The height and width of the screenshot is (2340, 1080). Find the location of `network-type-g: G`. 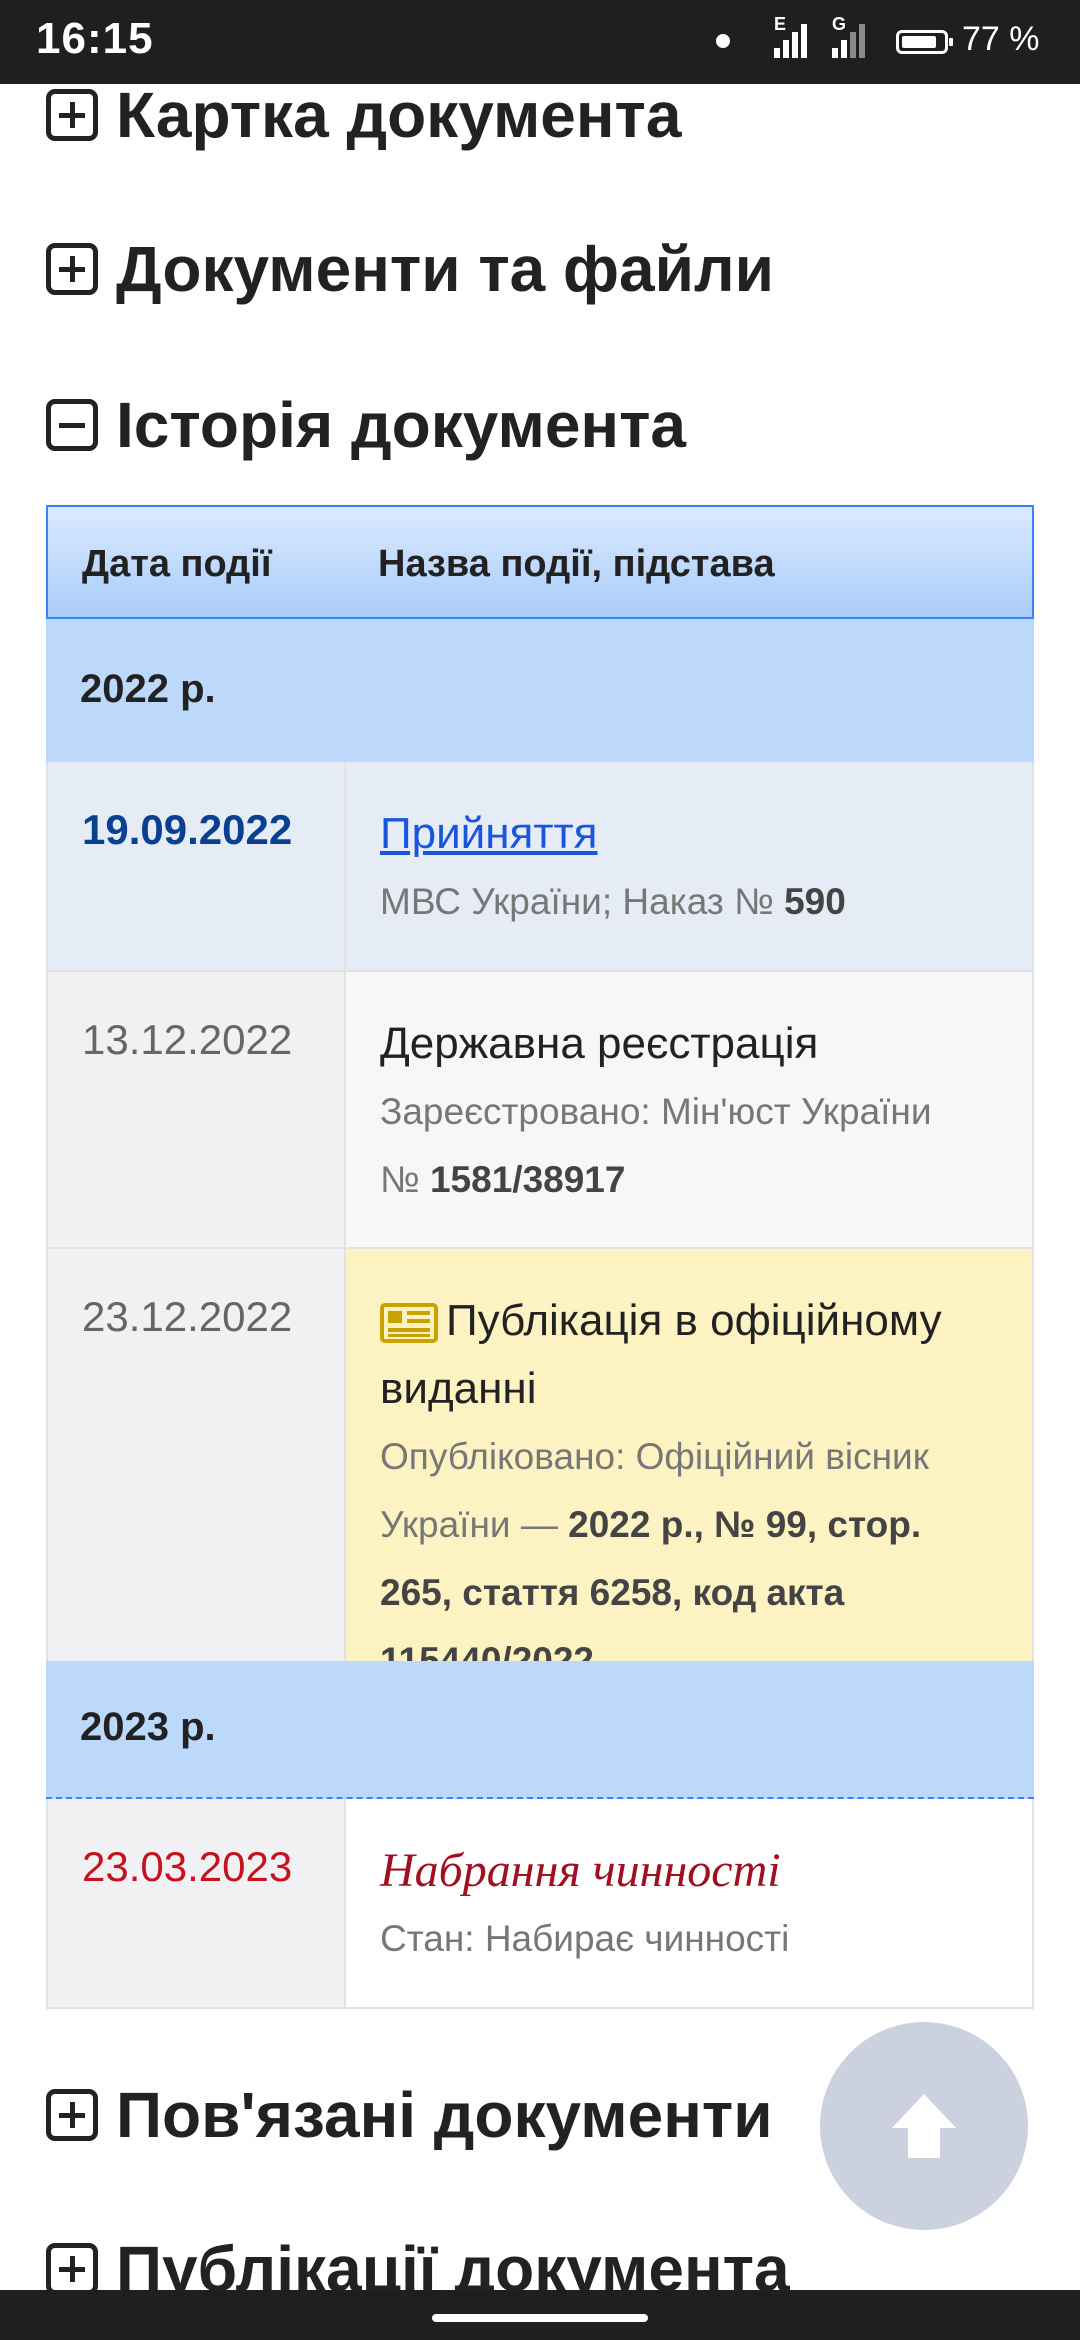

network-type-g: G is located at coordinates (839, 24).